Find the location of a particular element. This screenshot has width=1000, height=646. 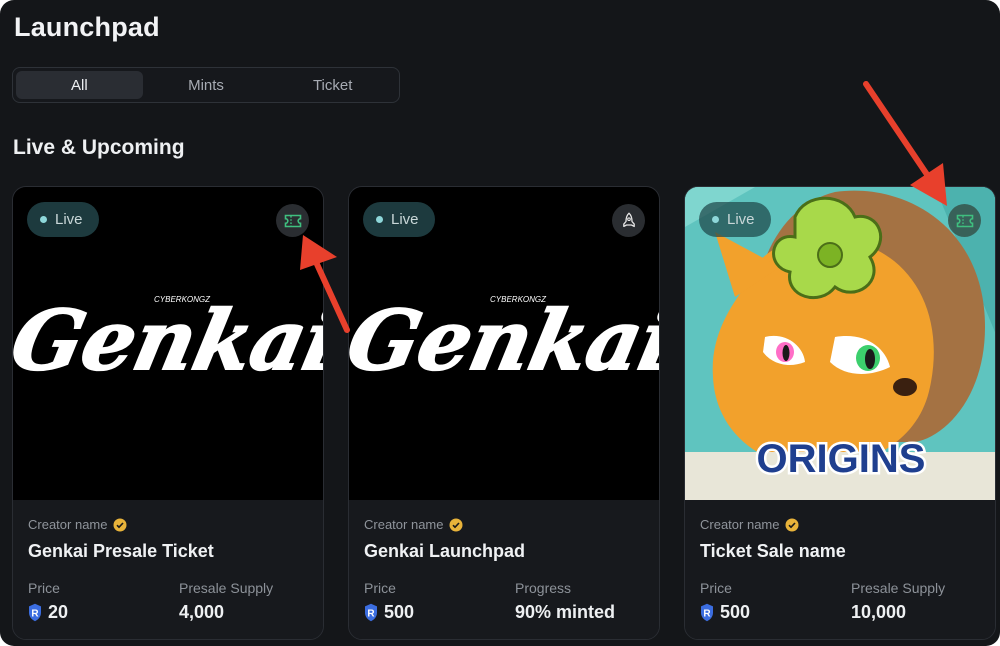

tab-mints: Mints is located at coordinates (206, 85).